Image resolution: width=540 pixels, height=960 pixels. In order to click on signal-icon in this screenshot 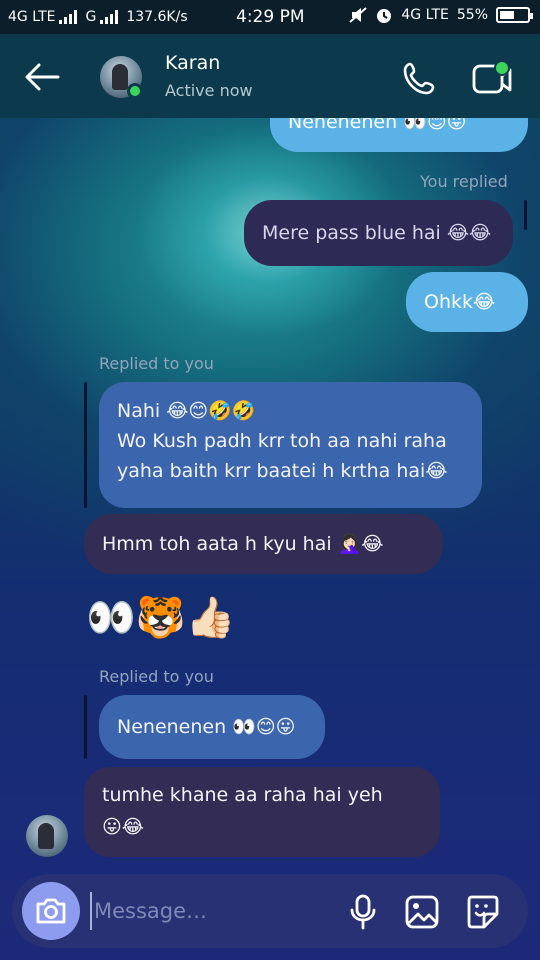, I will do `click(68, 17)`.